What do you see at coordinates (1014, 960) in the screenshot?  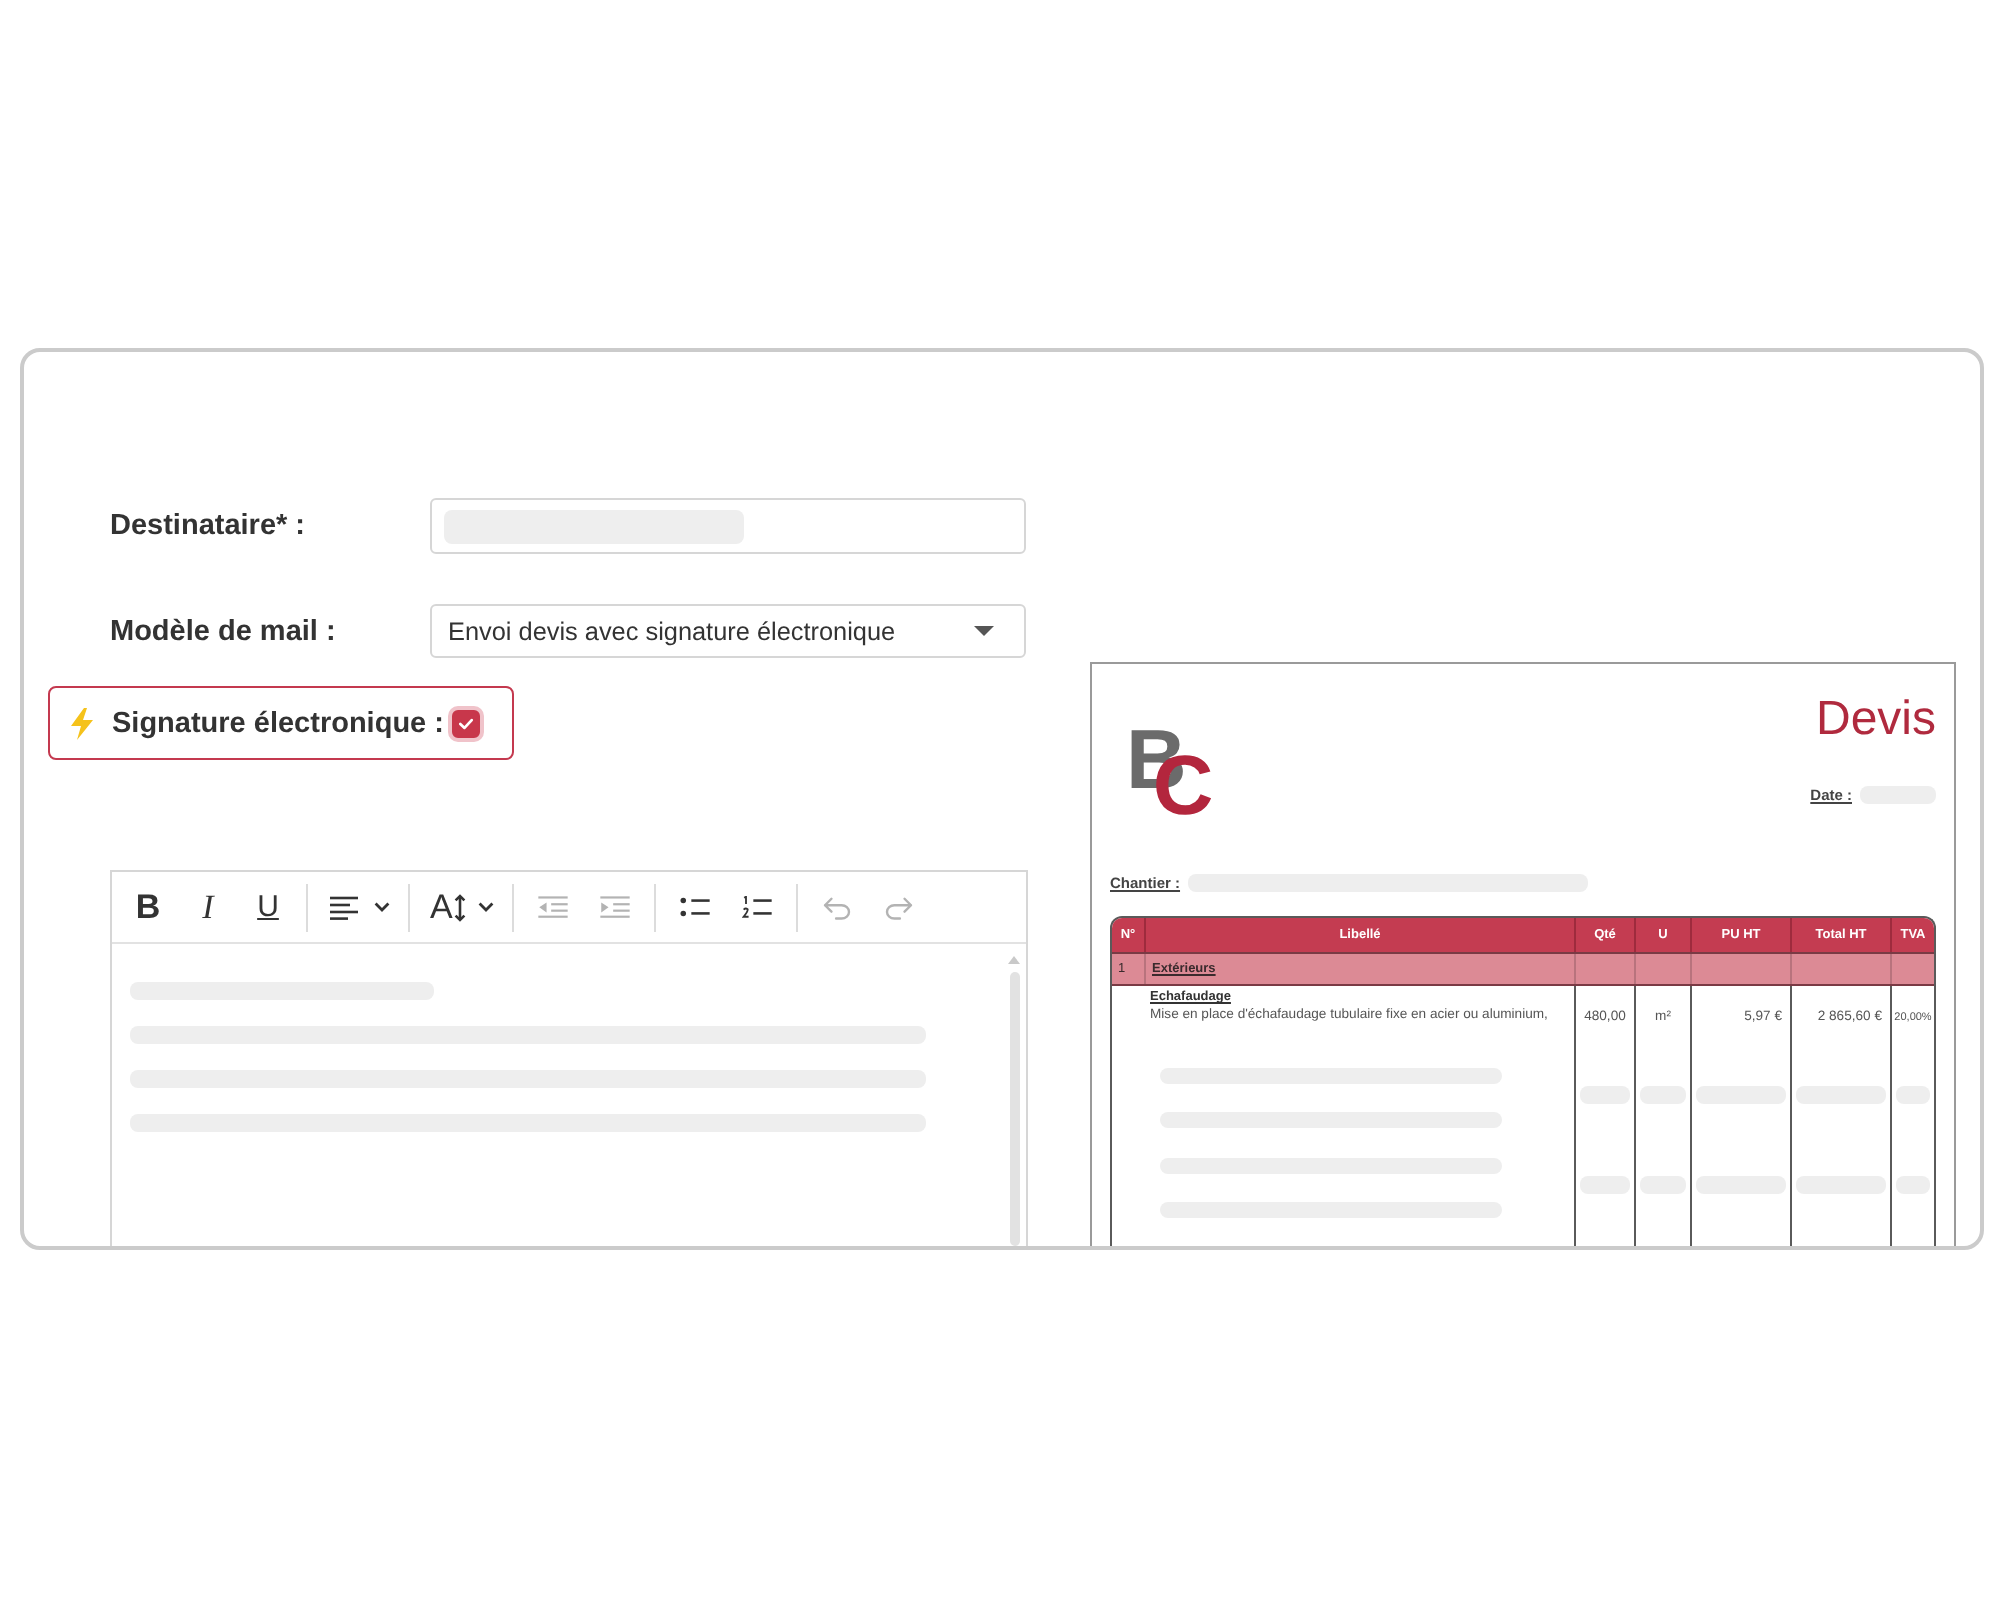 I see `scroll-up-icon` at bounding box center [1014, 960].